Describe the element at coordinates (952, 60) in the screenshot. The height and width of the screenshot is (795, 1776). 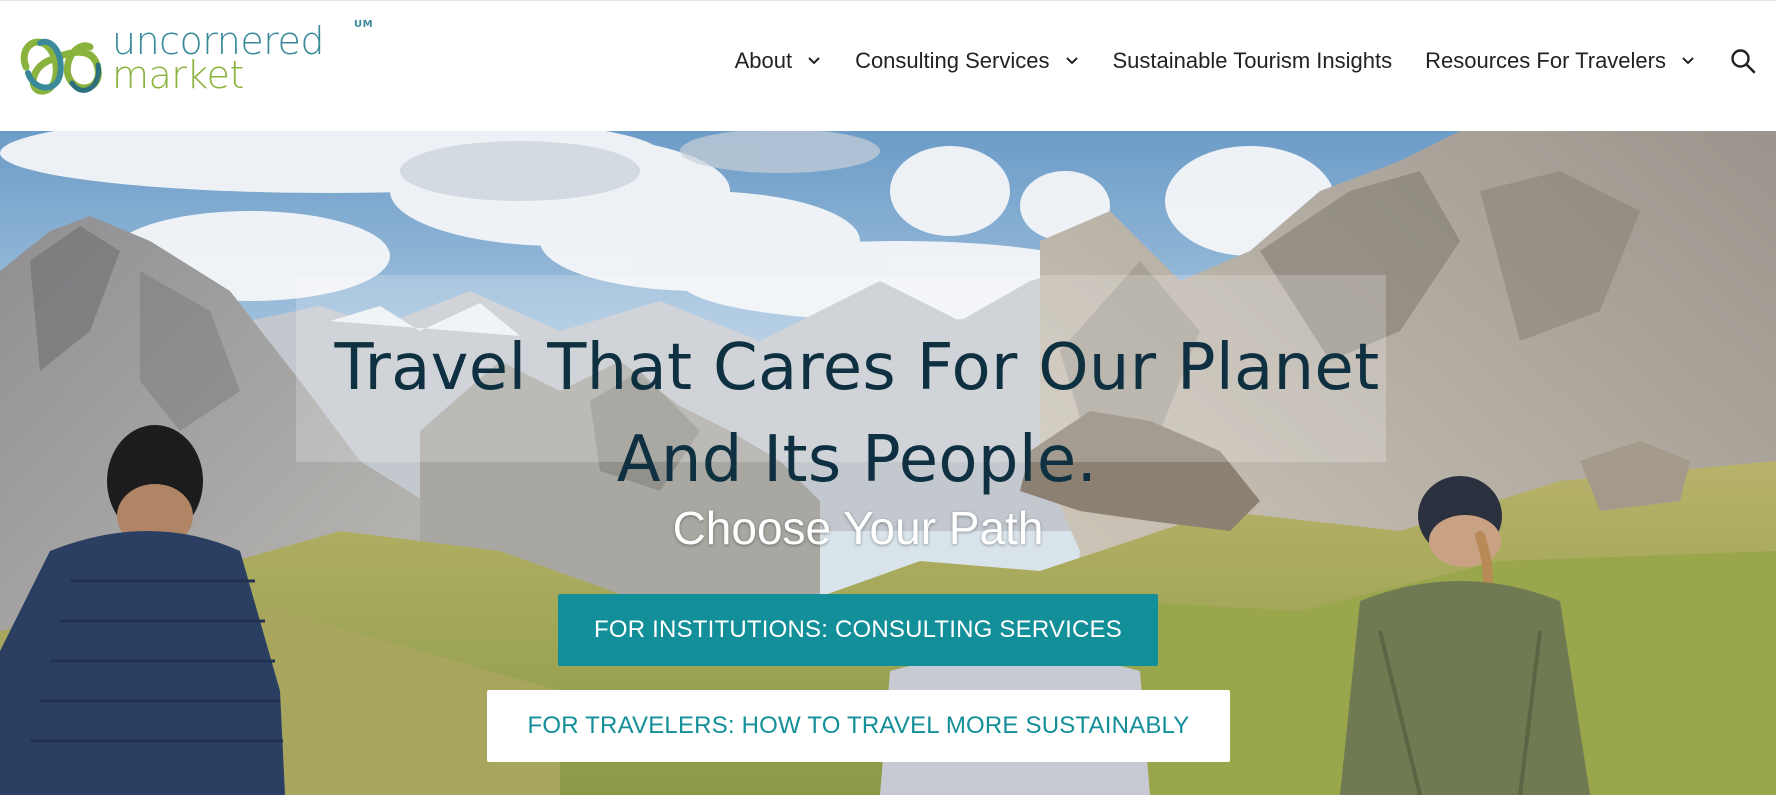
I see `nav-item-label: Consulting Services` at that location.